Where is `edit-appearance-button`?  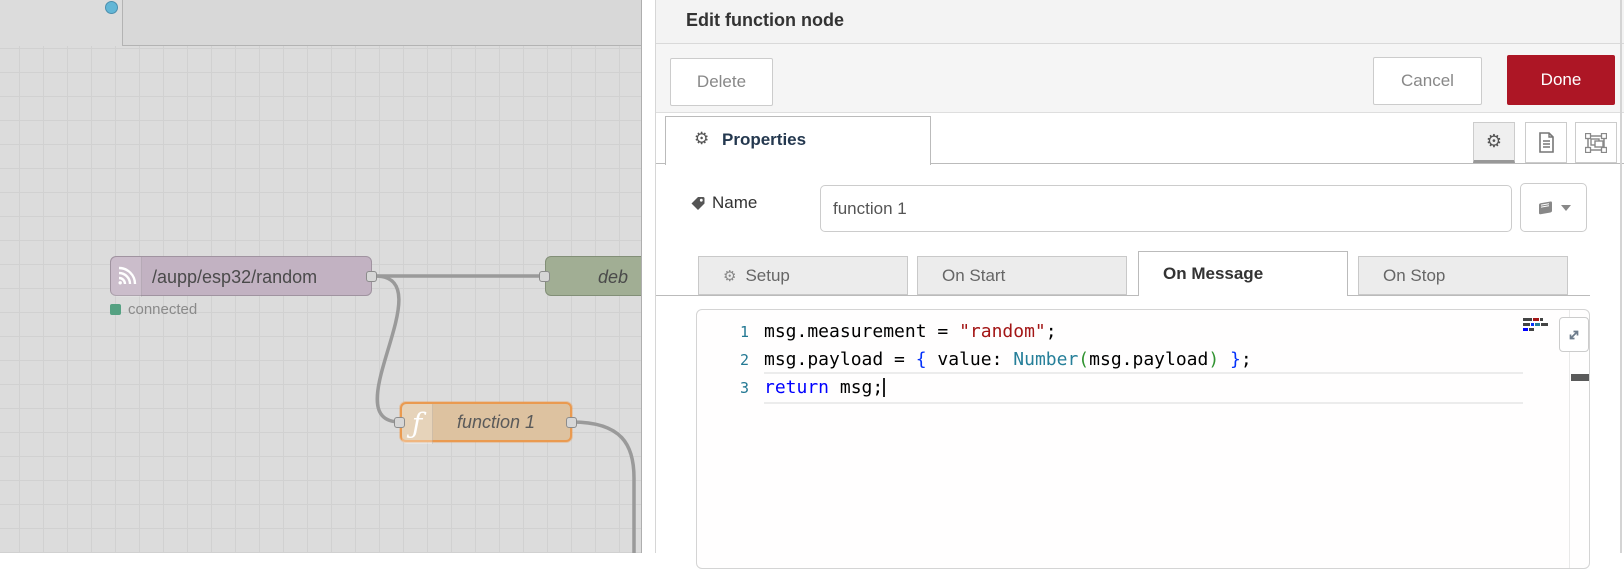
edit-appearance-button is located at coordinates (1596, 142).